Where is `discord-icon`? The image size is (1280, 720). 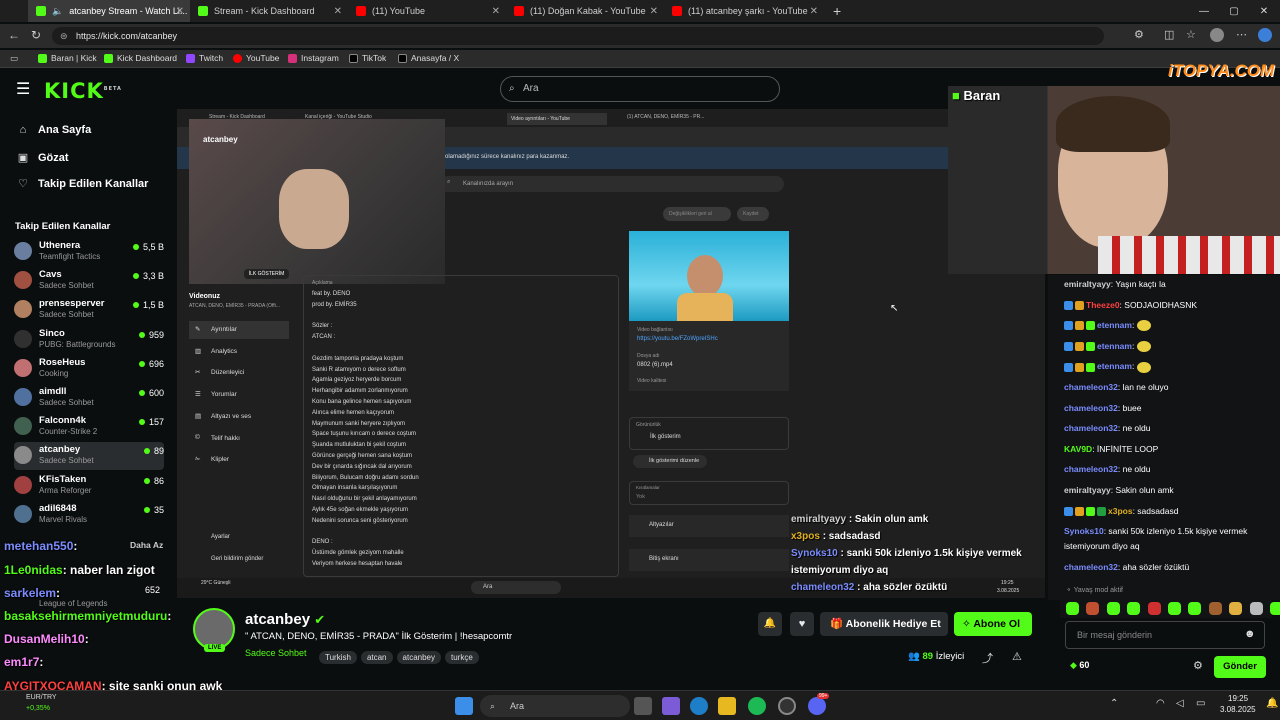 discord-icon is located at coordinates (817, 706).